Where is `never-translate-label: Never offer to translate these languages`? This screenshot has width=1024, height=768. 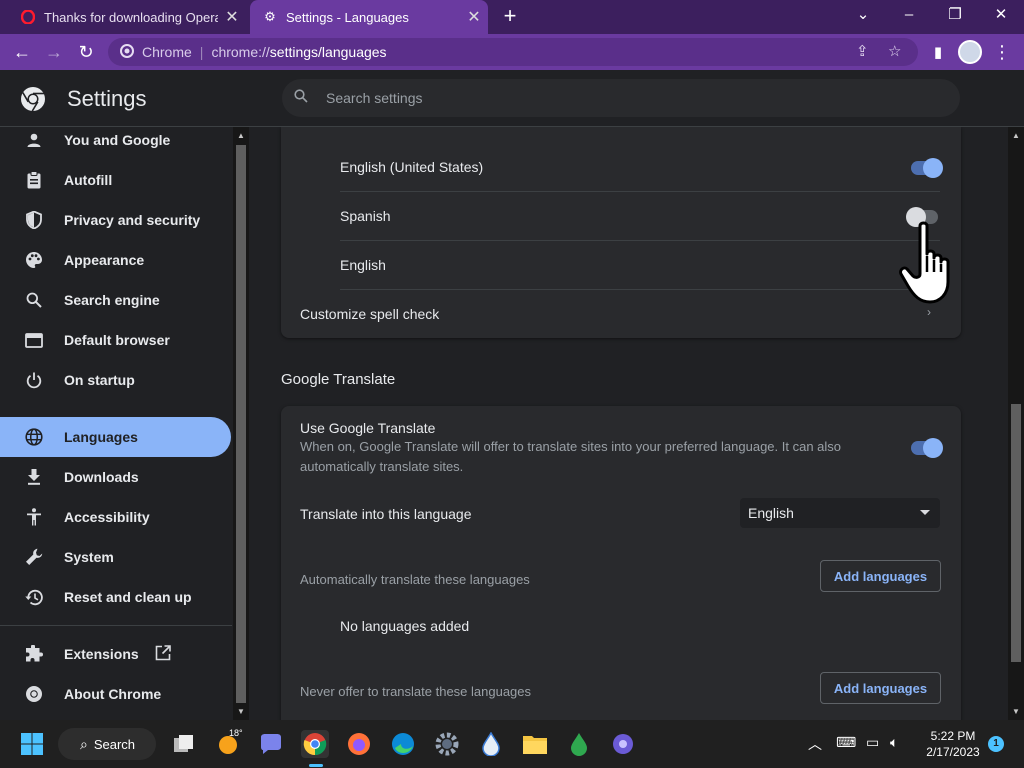 never-translate-label: Never offer to translate these languages is located at coordinates (416, 691).